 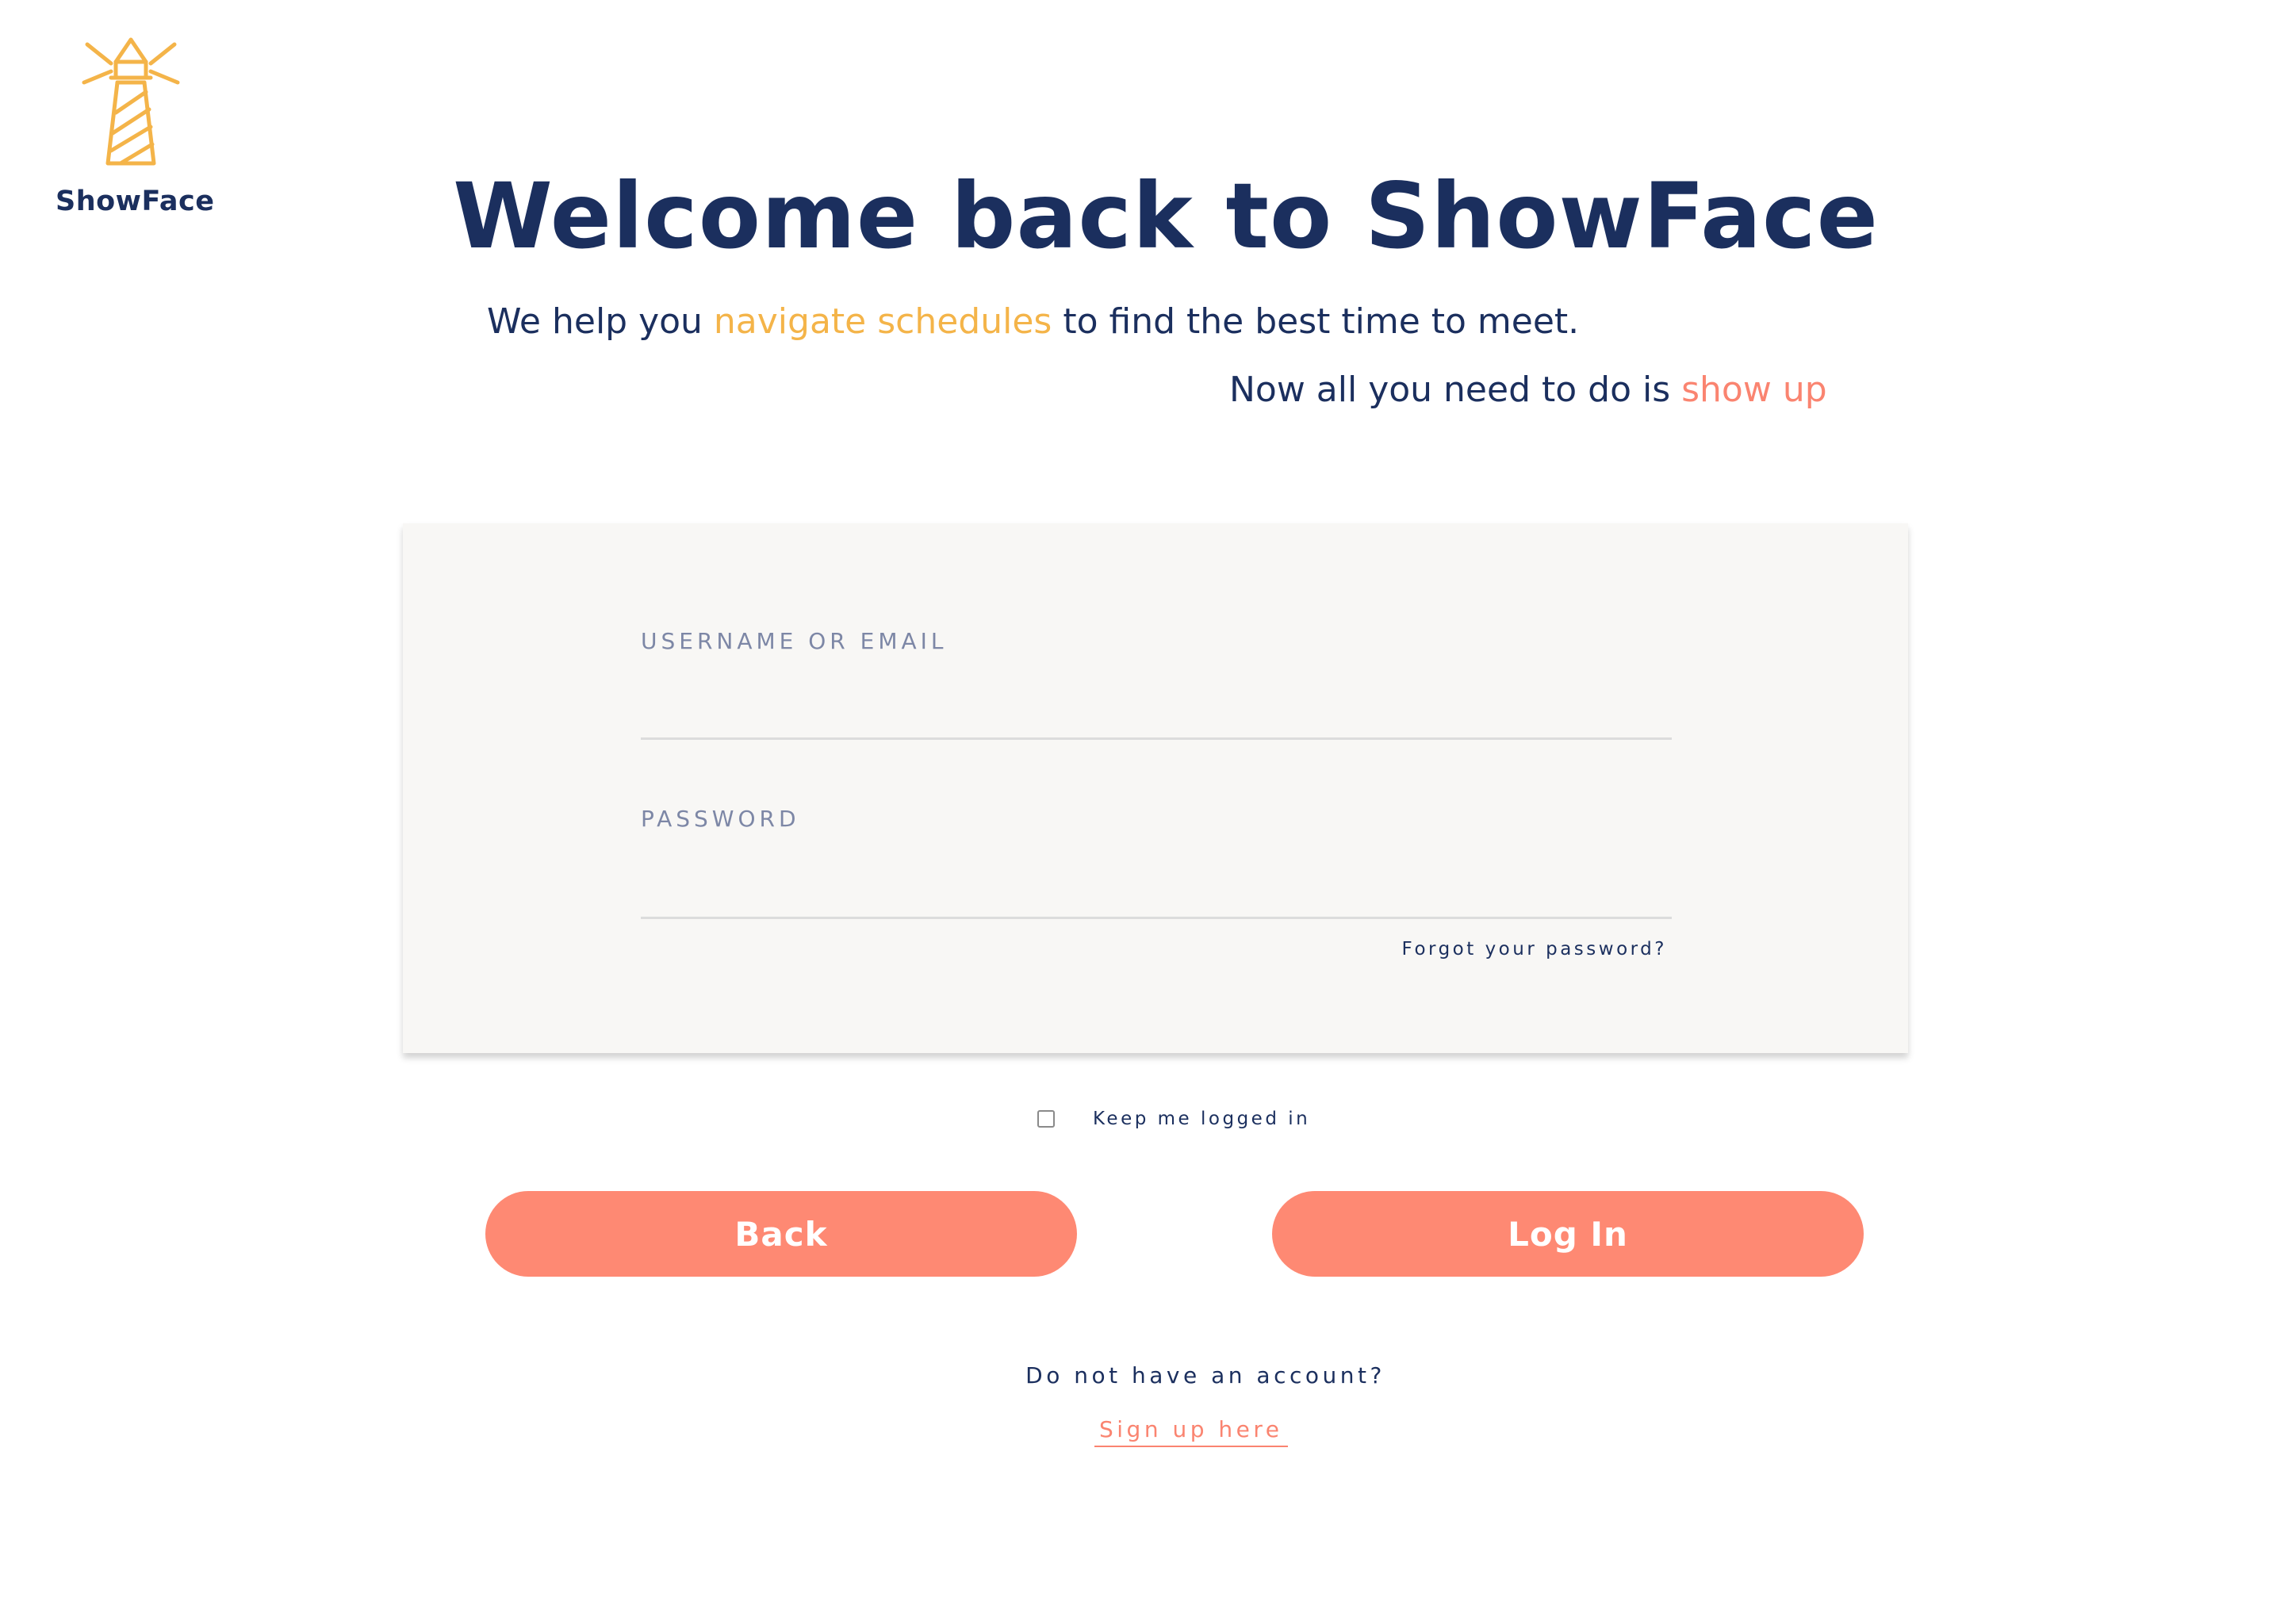 What do you see at coordinates (1156, 716) in the screenshot?
I see `username-input` at bounding box center [1156, 716].